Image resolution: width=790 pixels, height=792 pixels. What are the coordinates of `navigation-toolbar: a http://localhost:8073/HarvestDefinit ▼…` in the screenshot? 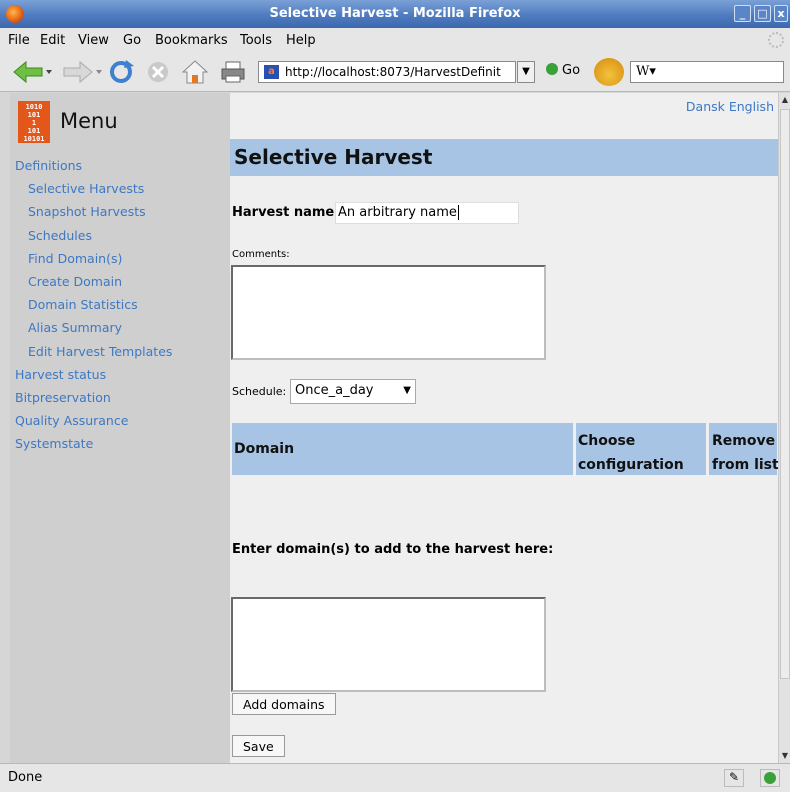 It's located at (395, 72).